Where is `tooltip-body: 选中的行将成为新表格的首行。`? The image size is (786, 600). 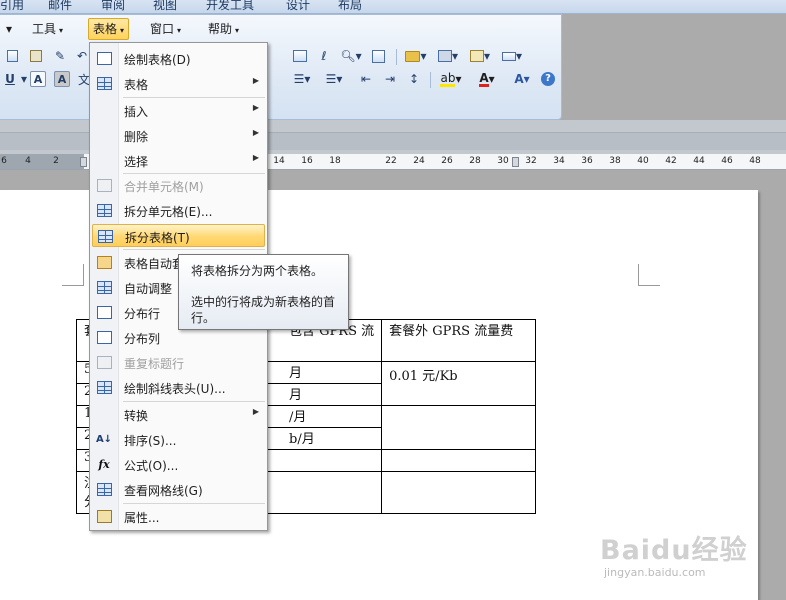 tooltip-body: 选中的行将成为新表格的首行。 is located at coordinates (263, 310).